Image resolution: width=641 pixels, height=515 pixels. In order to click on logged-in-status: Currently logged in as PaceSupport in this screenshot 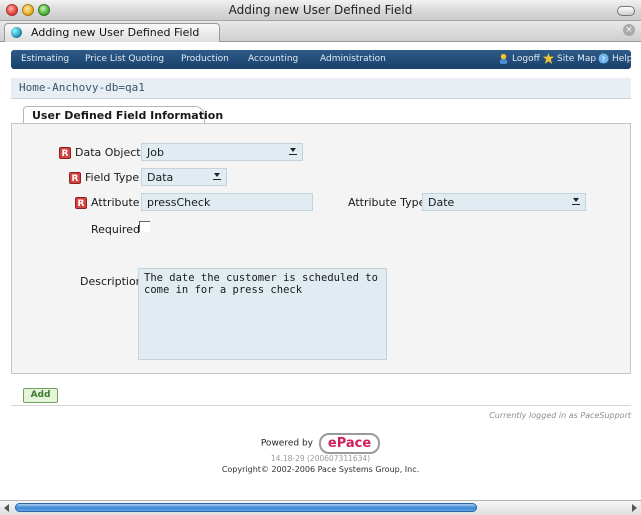, I will do `click(560, 415)`.